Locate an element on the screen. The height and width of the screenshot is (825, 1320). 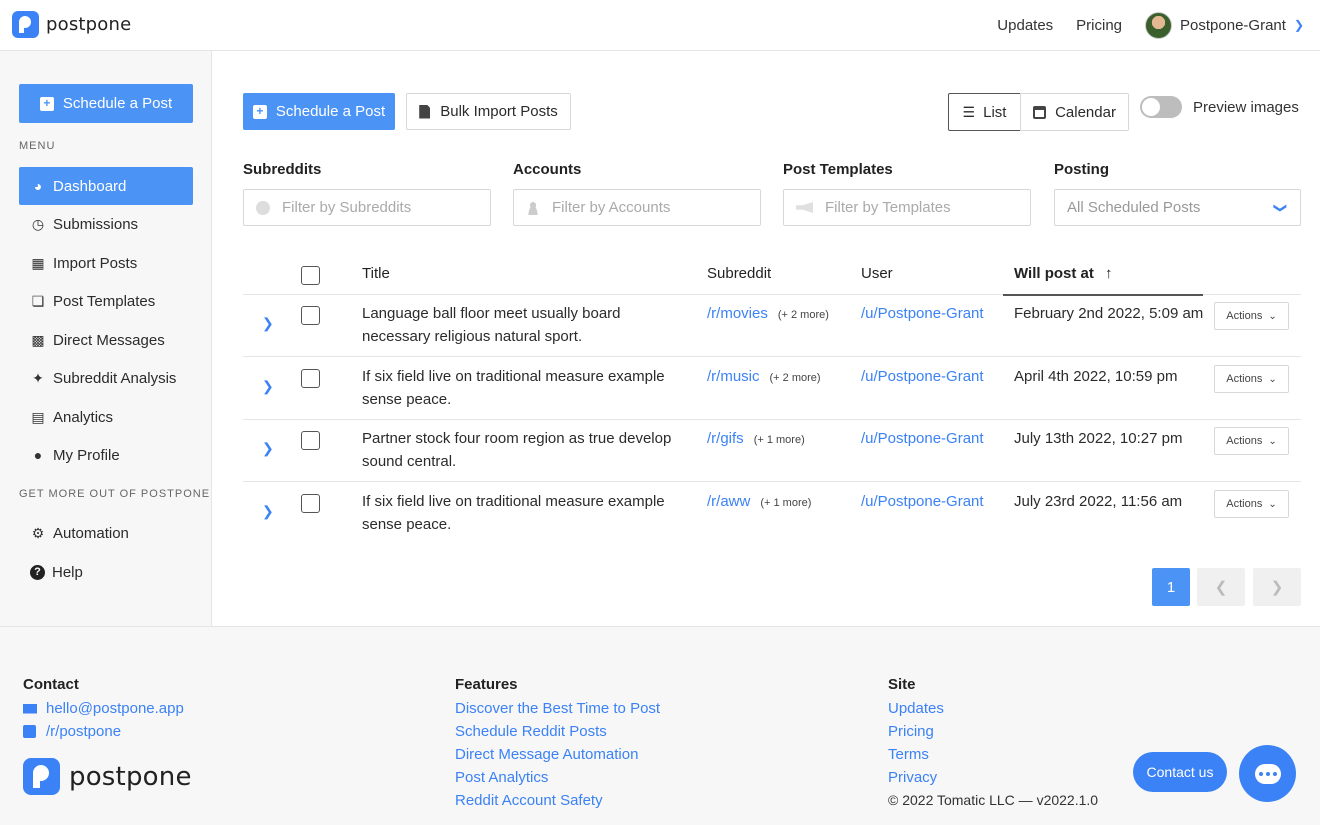
sidebar-item-automation: ⚙ Automation is located at coordinates (106, 533).